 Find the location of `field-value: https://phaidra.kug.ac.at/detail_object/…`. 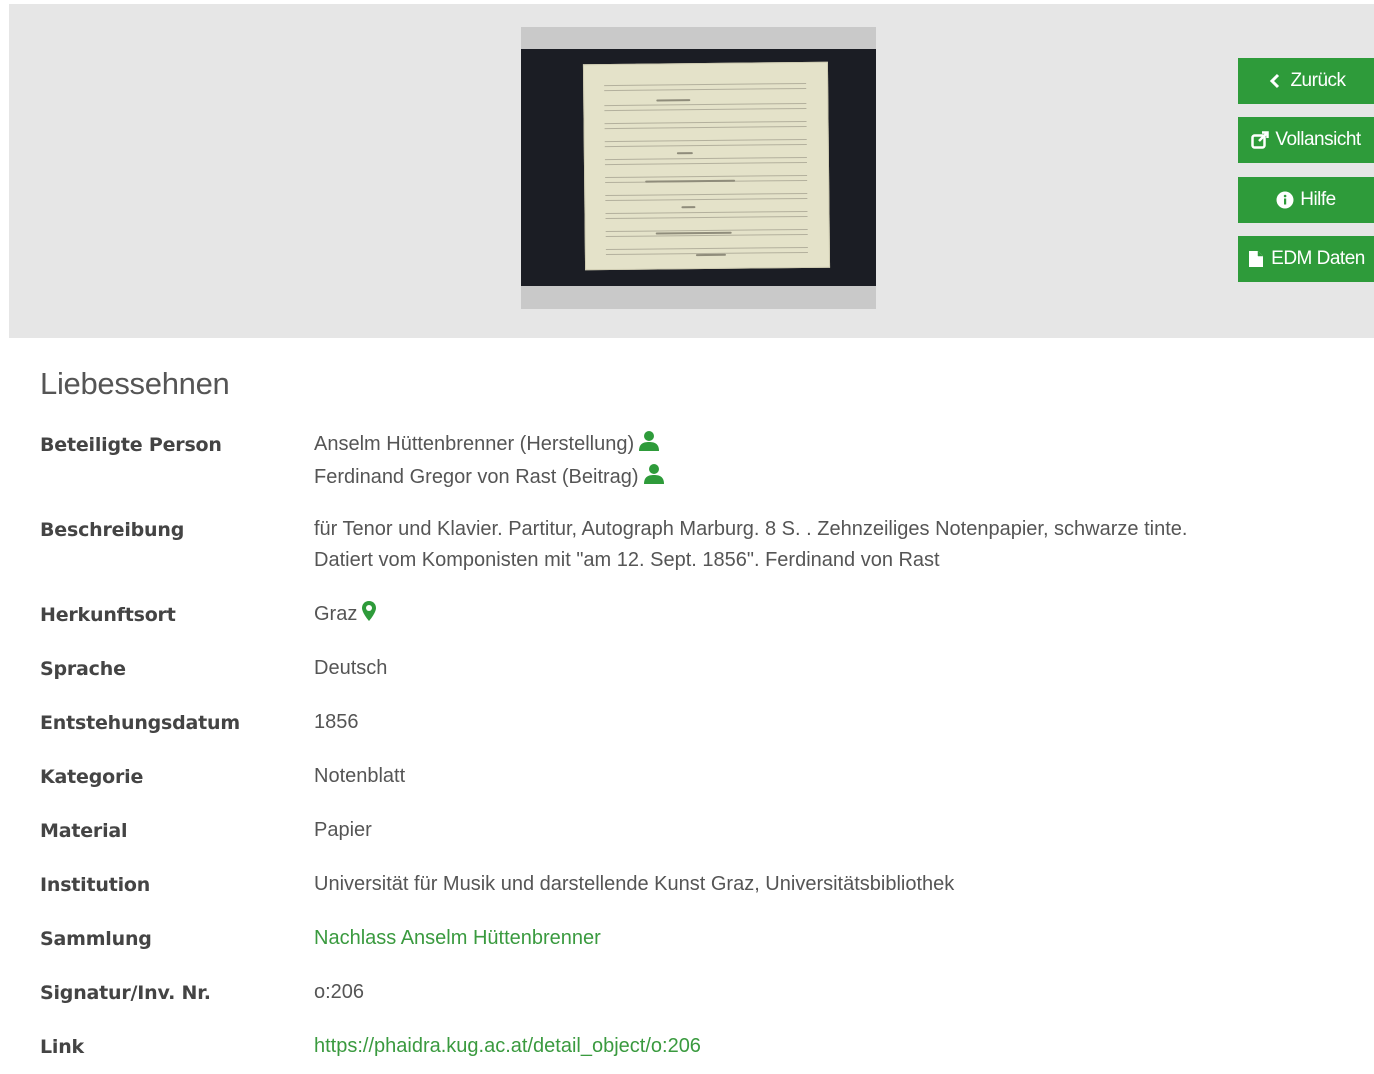

field-value: https://phaidra.kug.ac.at/detail_object/… is located at coordinates (507, 1046).